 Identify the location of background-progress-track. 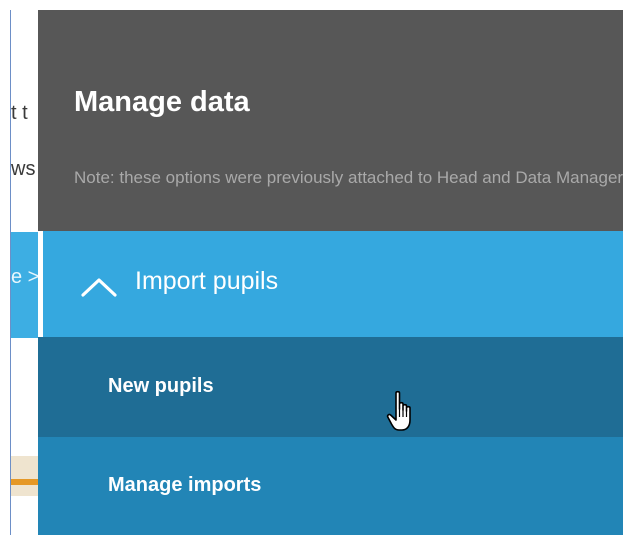
(26, 476).